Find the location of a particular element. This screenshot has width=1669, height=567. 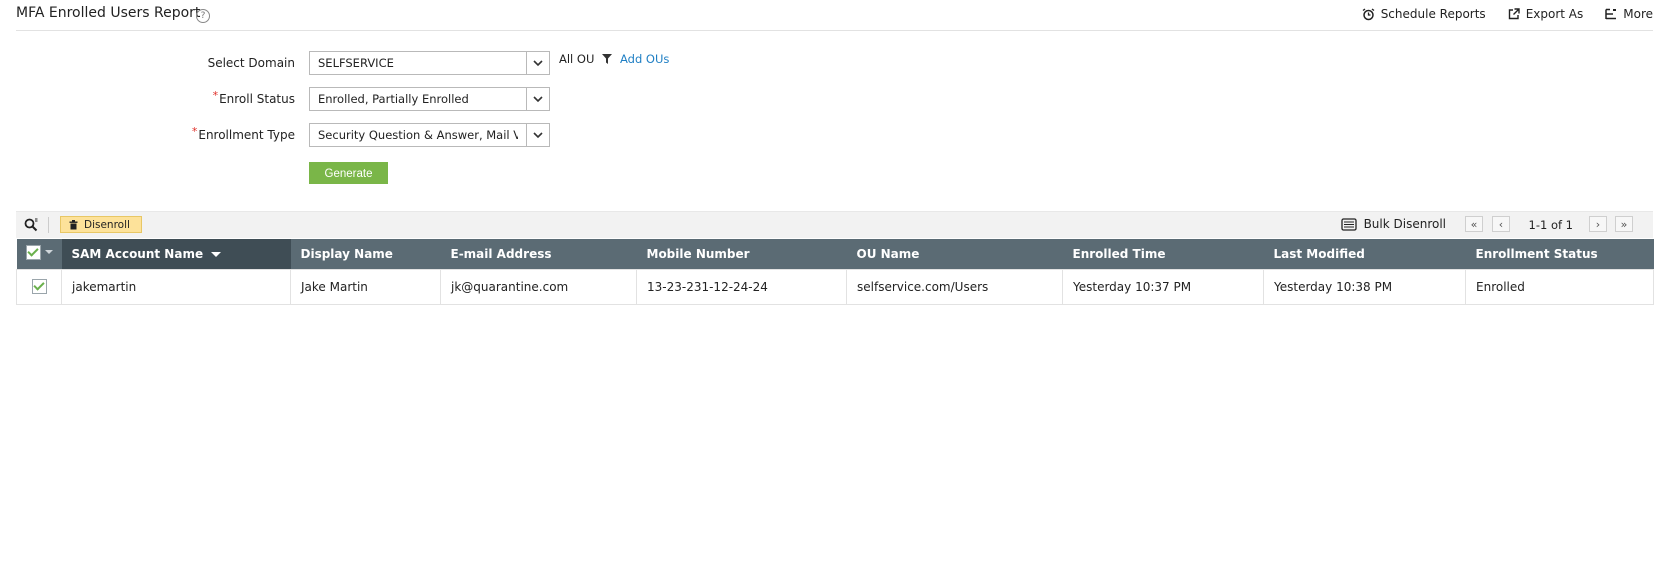

page-title: MFA Enrolled Users Report is located at coordinates (108, 13).